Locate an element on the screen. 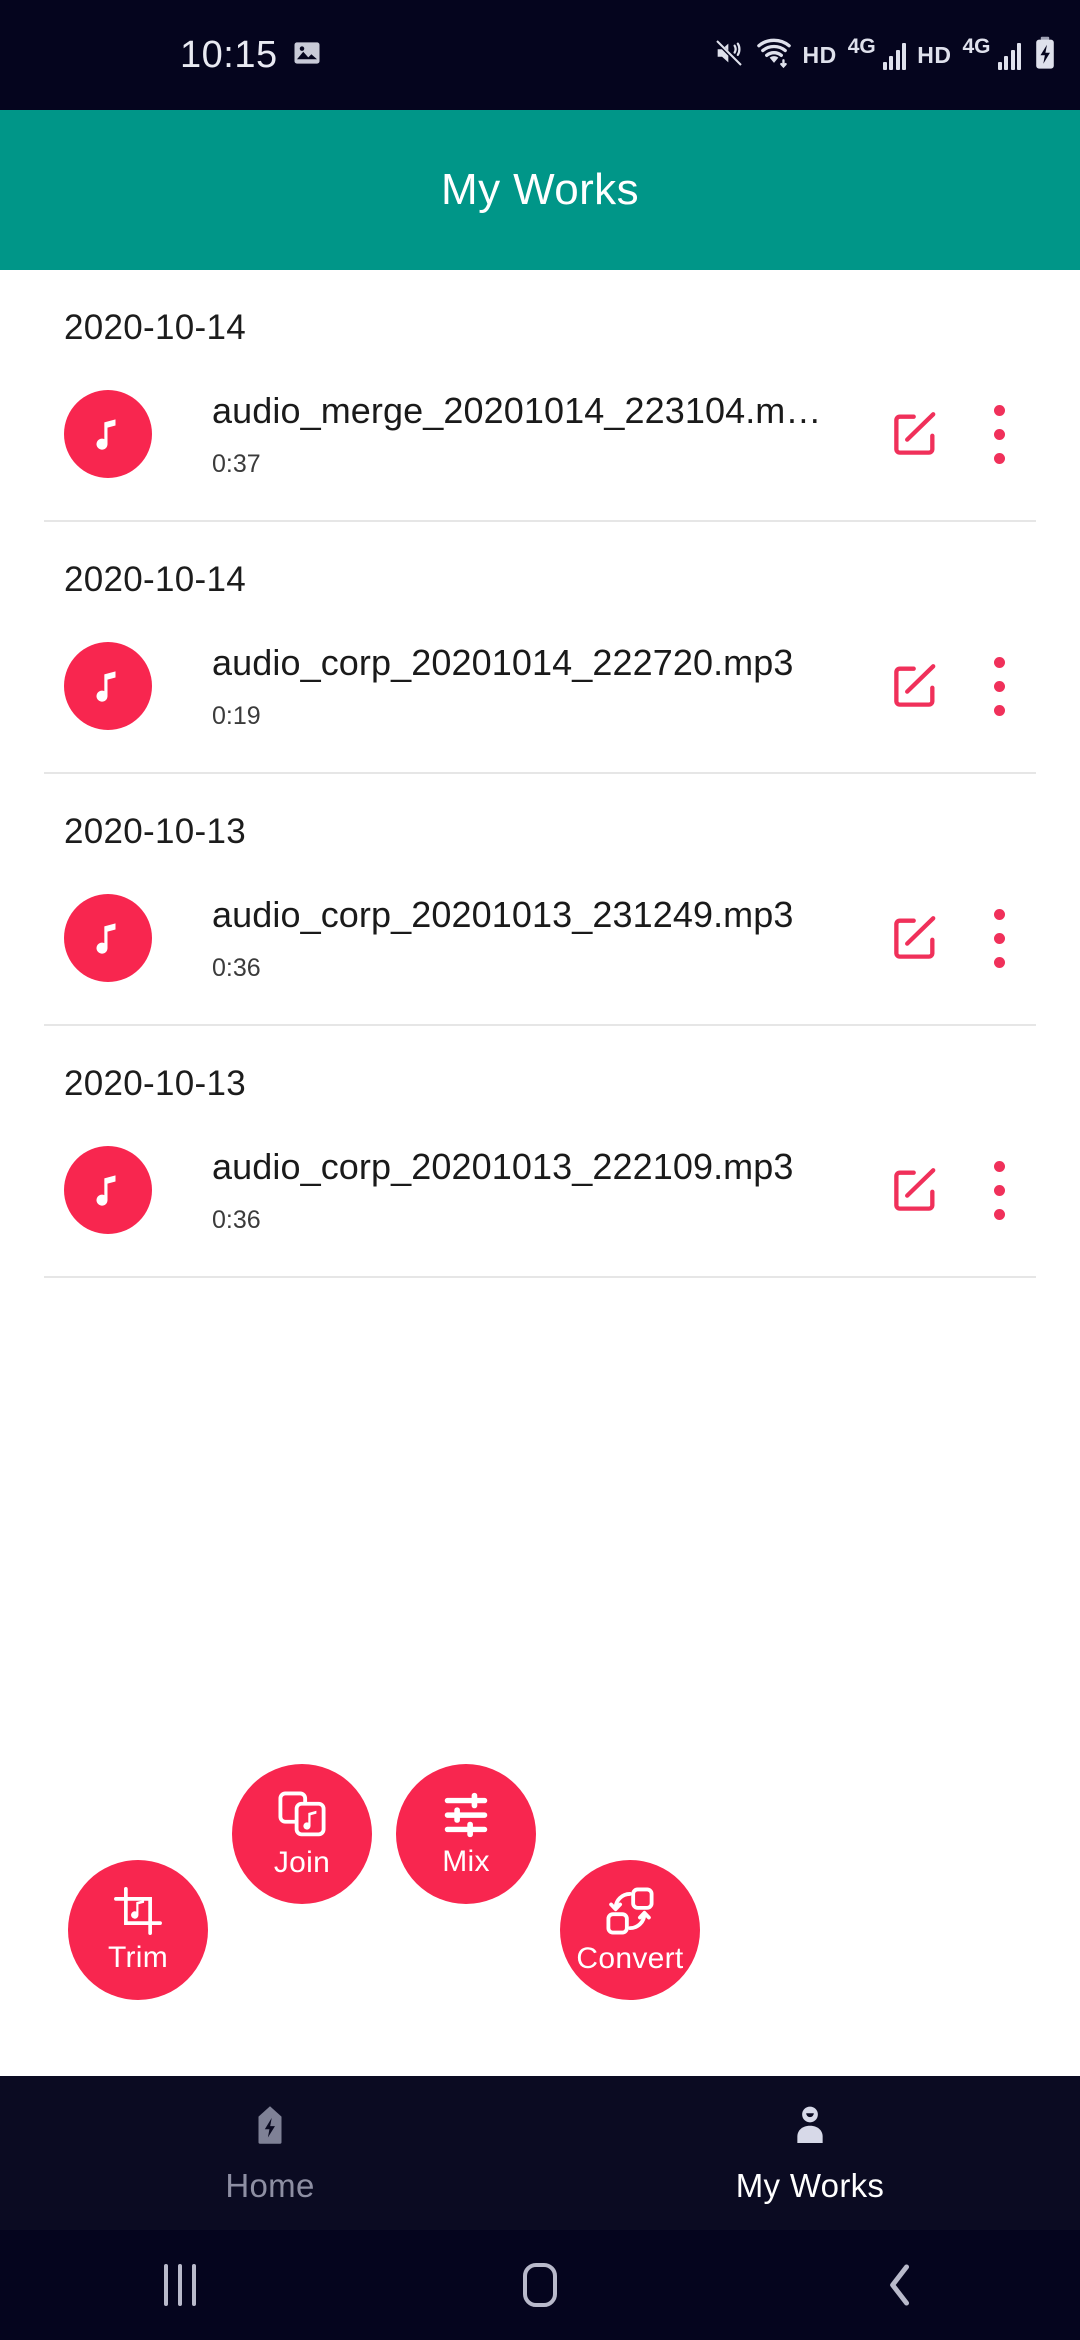 The height and width of the screenshot is (2340, 1080). join-button: Join is located at coordinates (302, 1834).